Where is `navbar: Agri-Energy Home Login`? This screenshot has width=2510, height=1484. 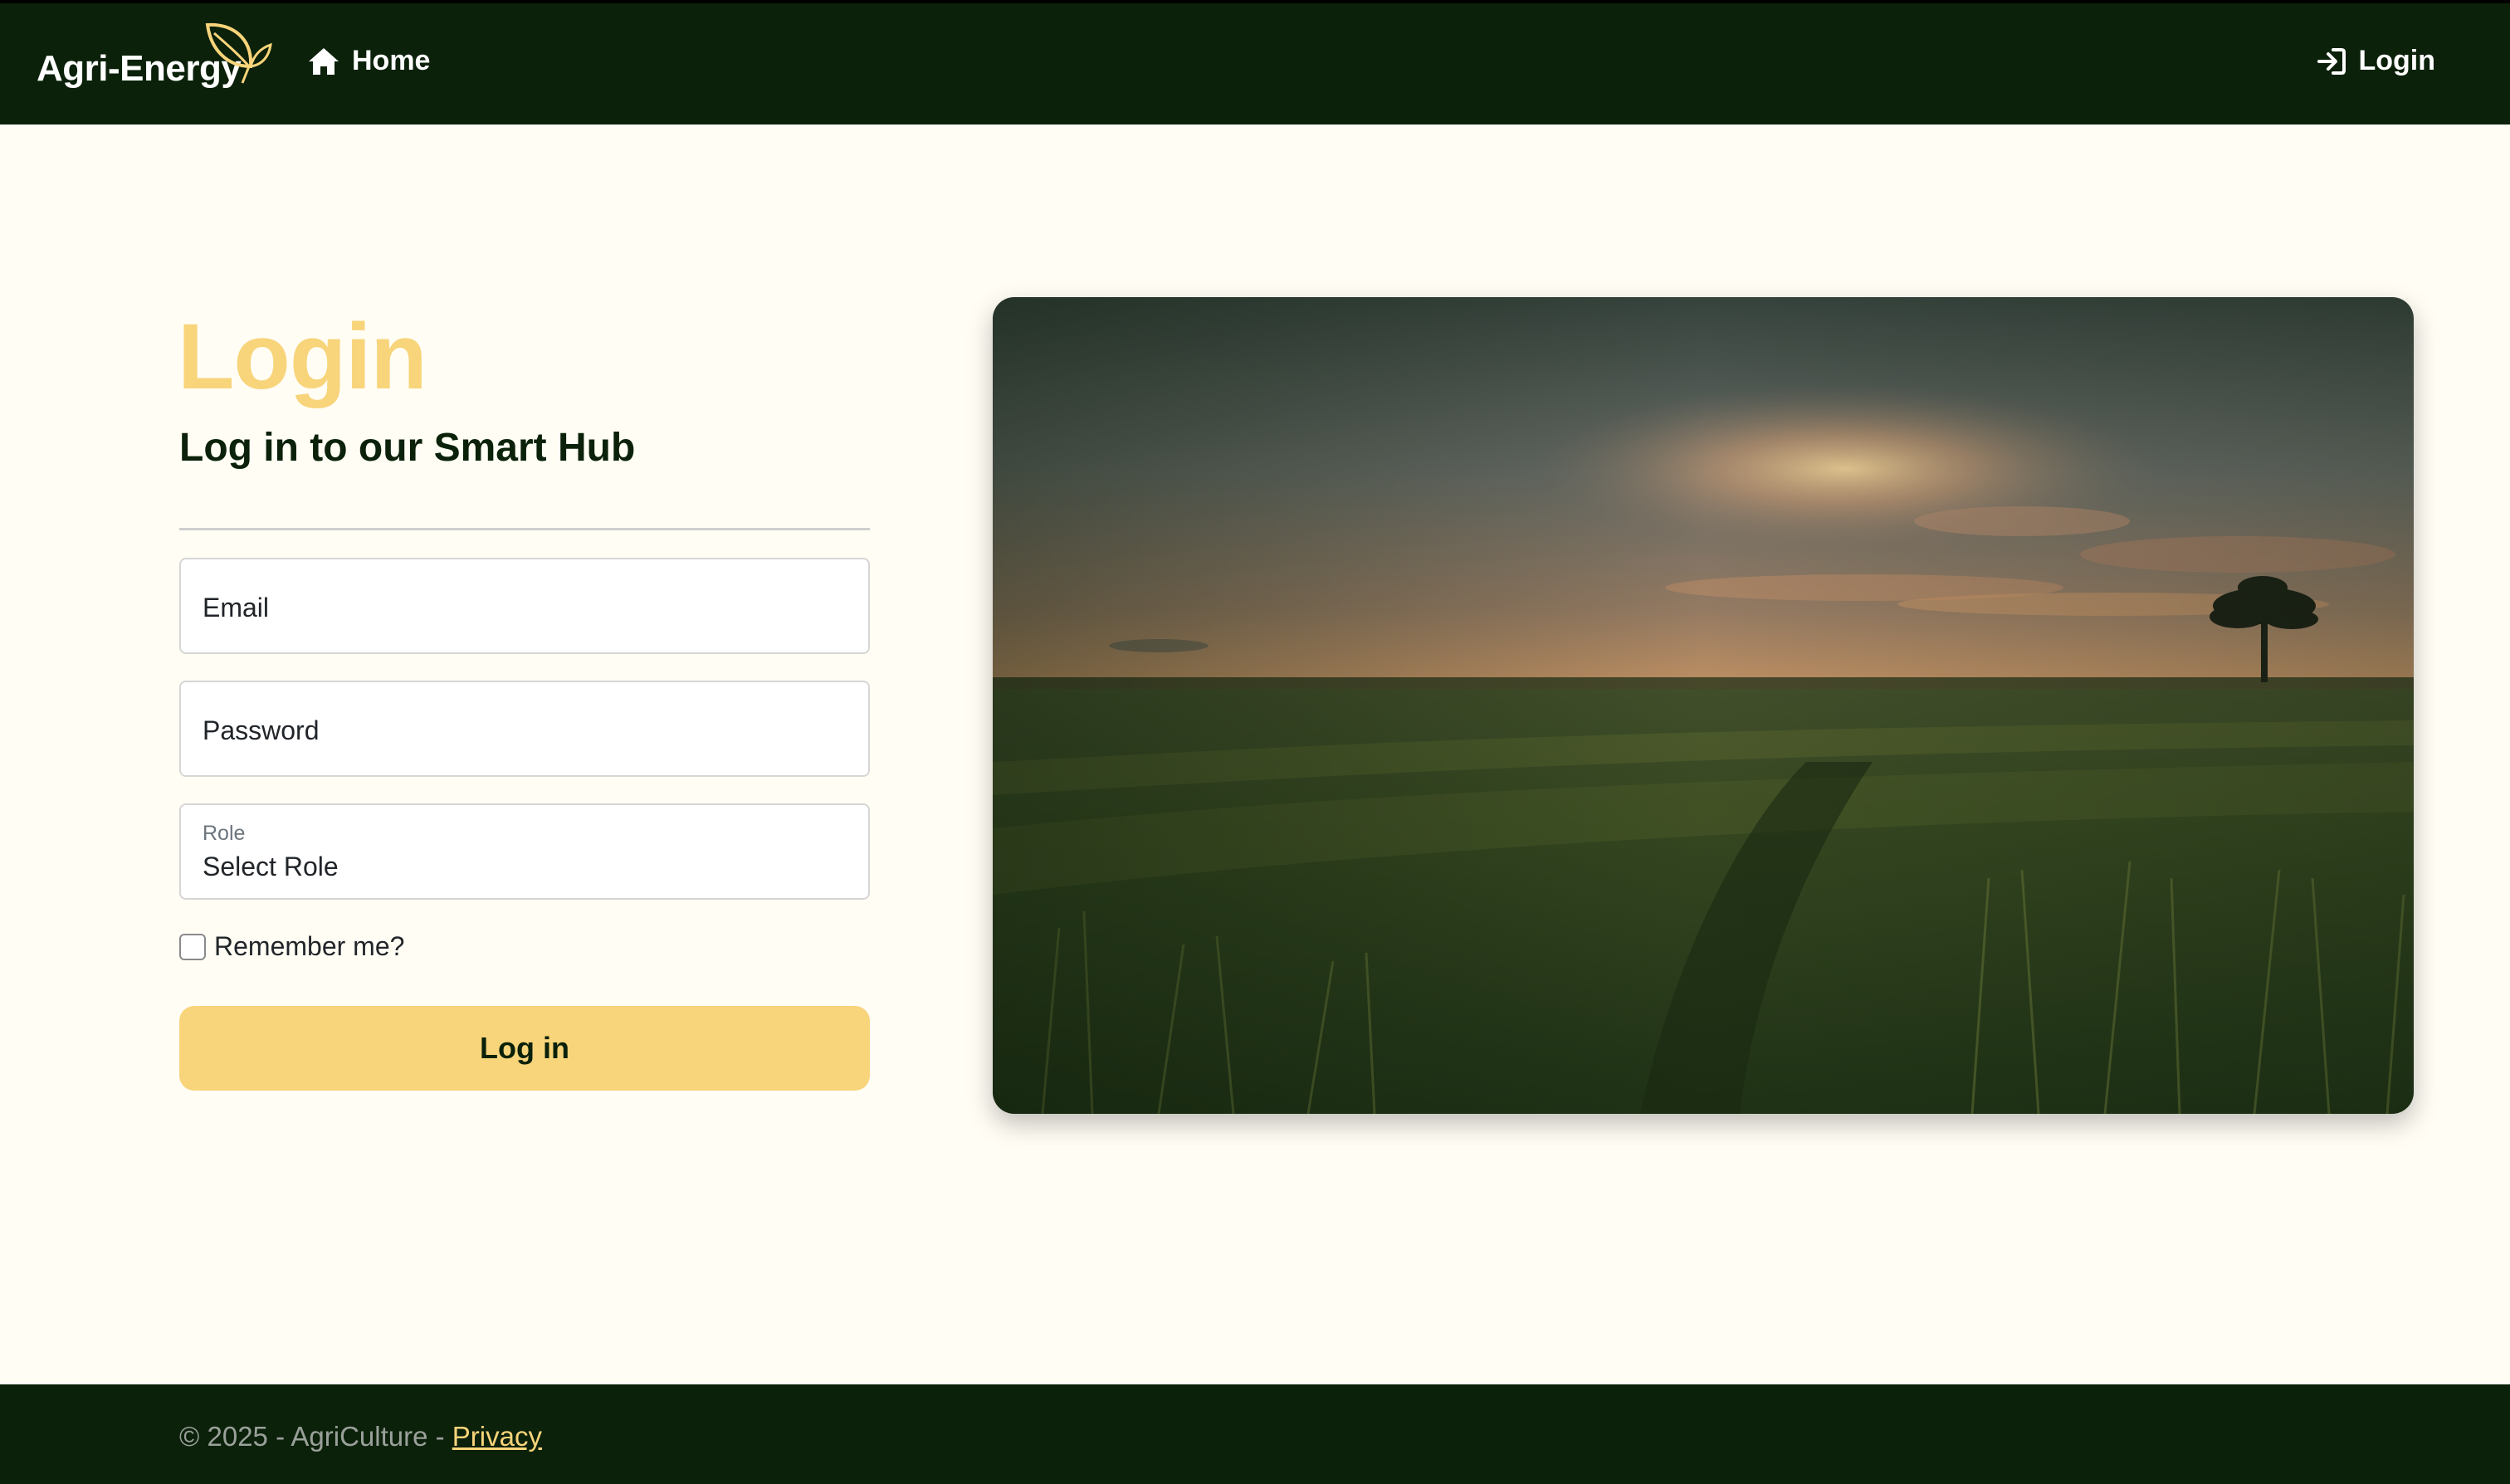
navbar: Agri-Energy Home Login is located at coordinates (1255, 62).